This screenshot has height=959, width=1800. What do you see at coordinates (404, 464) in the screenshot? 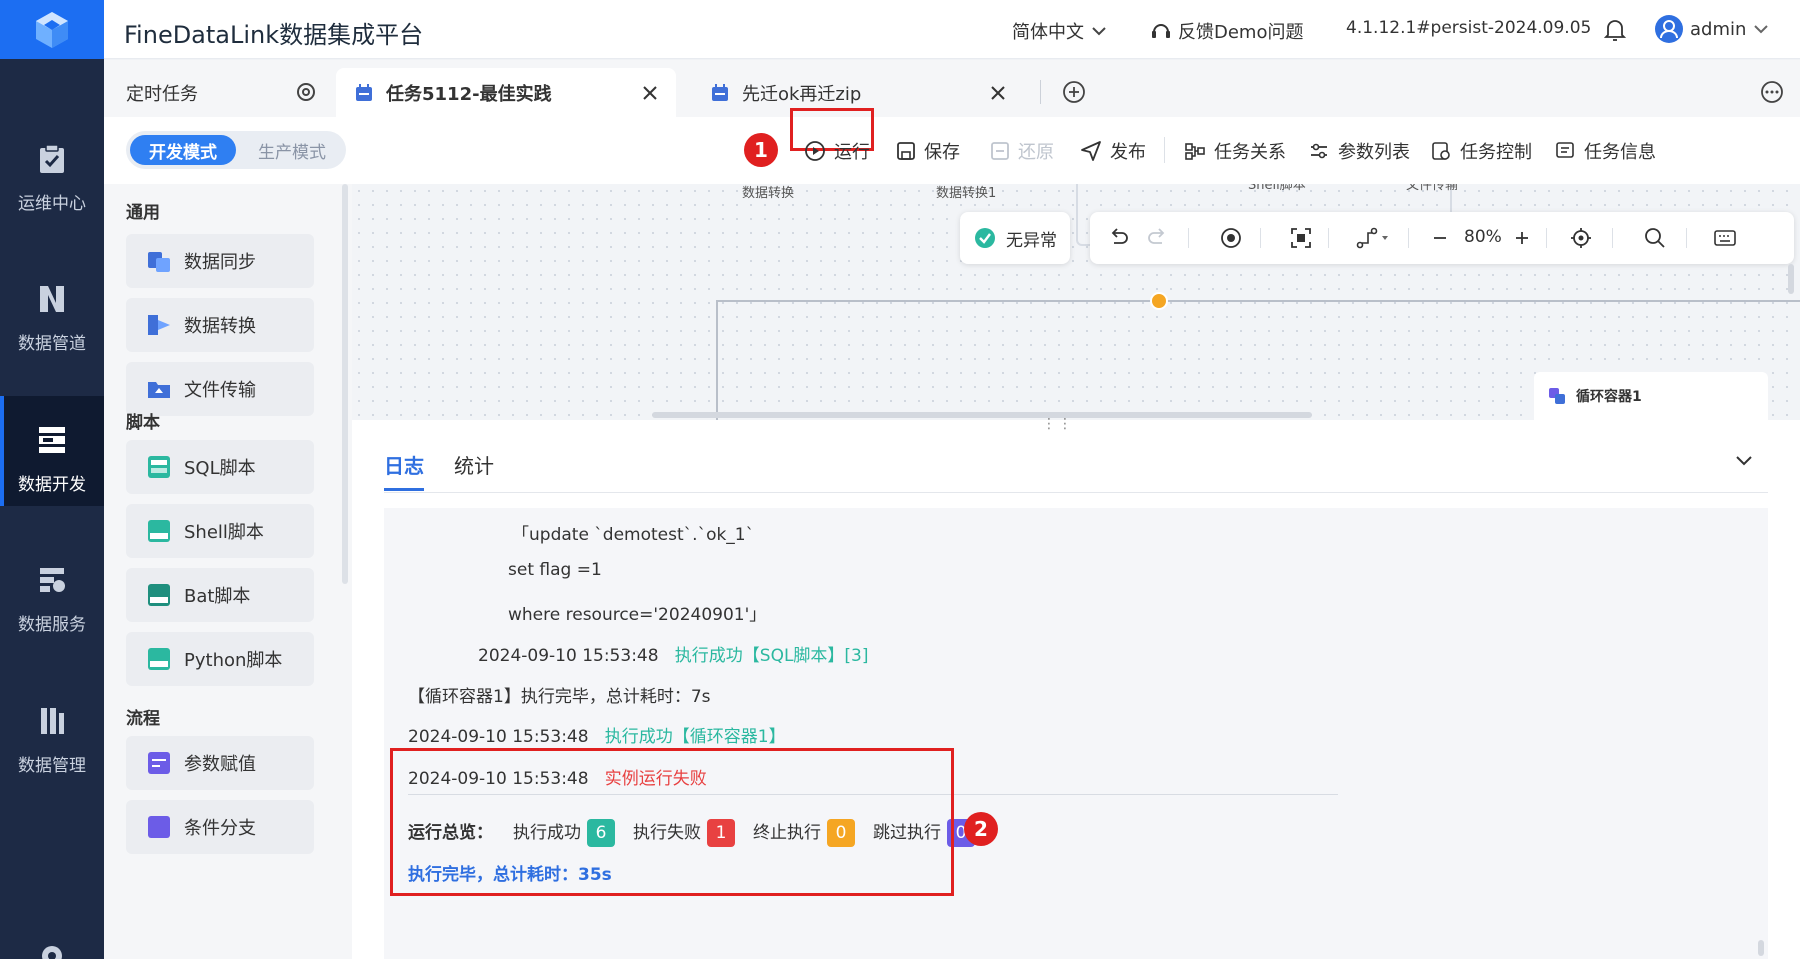
I see `tab-log: 日志` at bounding box center [404, 464].